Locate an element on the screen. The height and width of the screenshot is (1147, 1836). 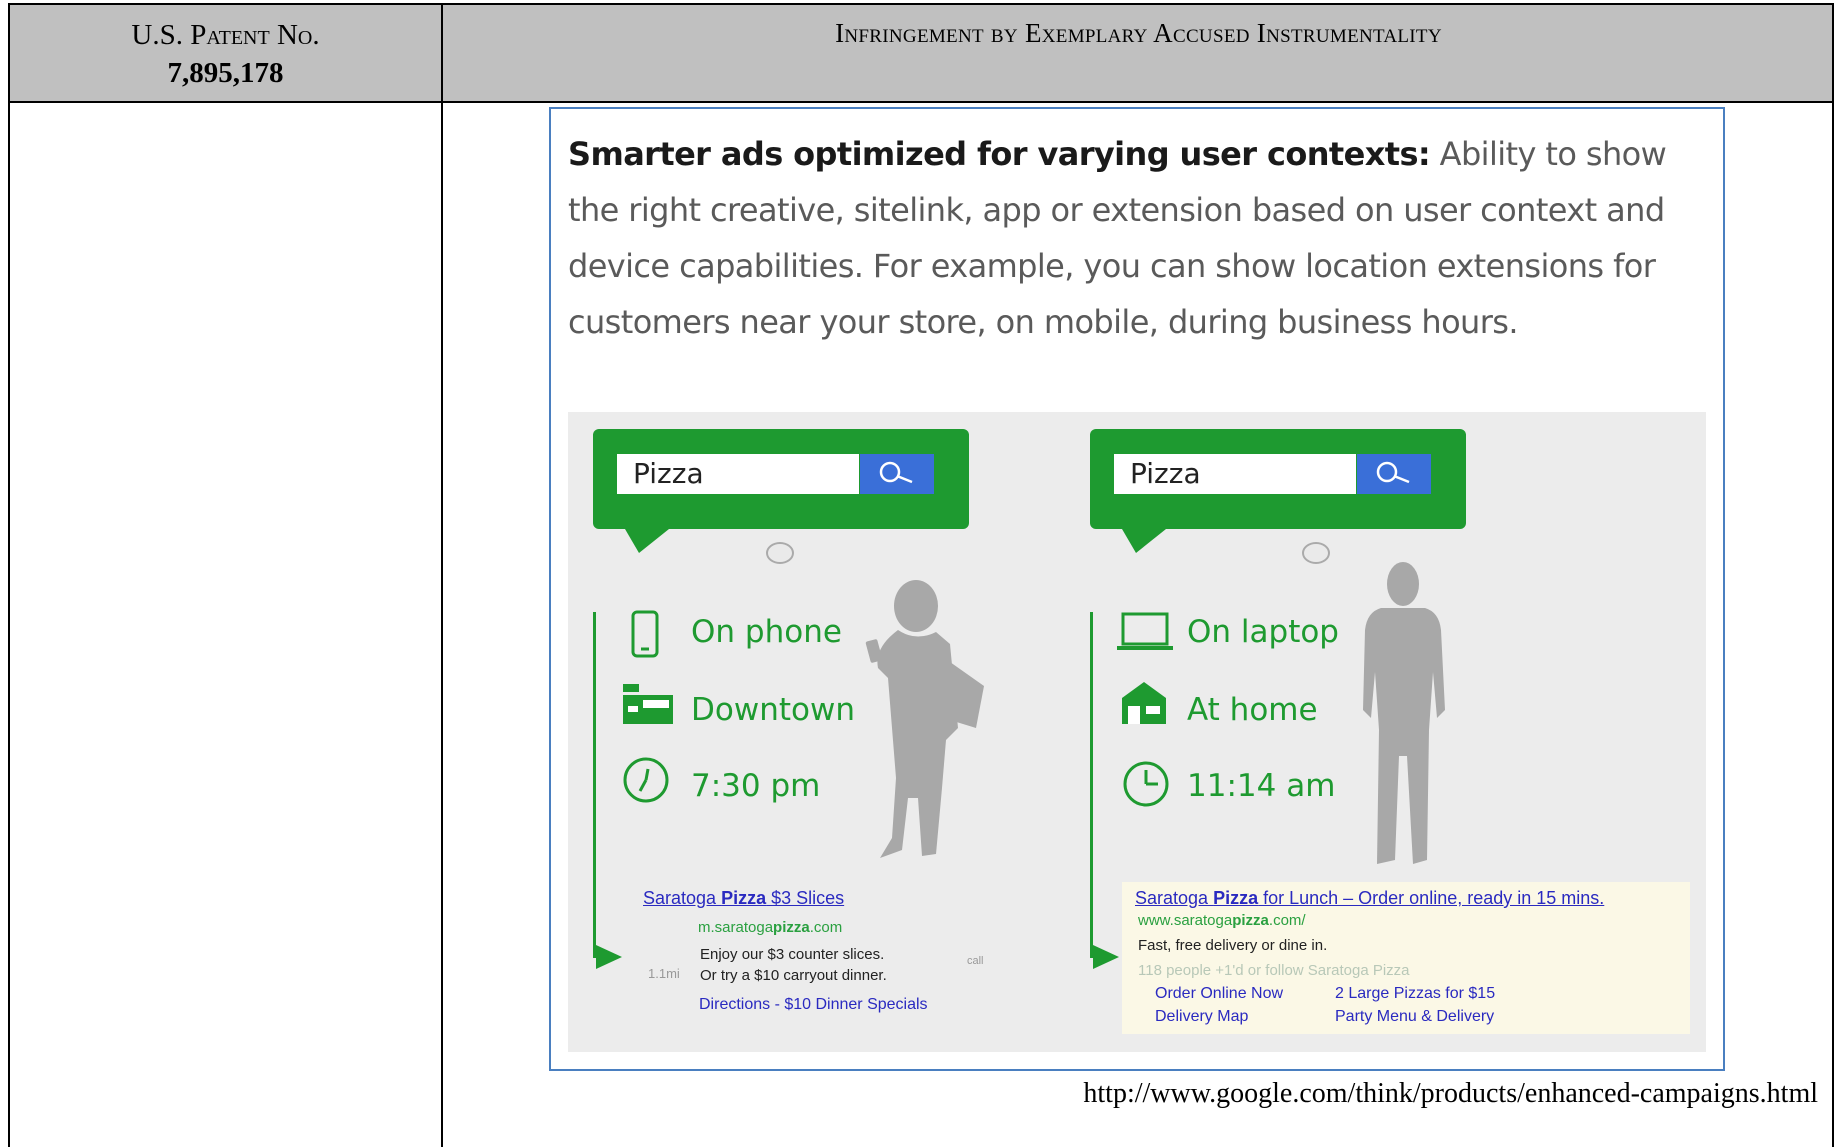
right-search-button is located at coordinates (1394, 474).